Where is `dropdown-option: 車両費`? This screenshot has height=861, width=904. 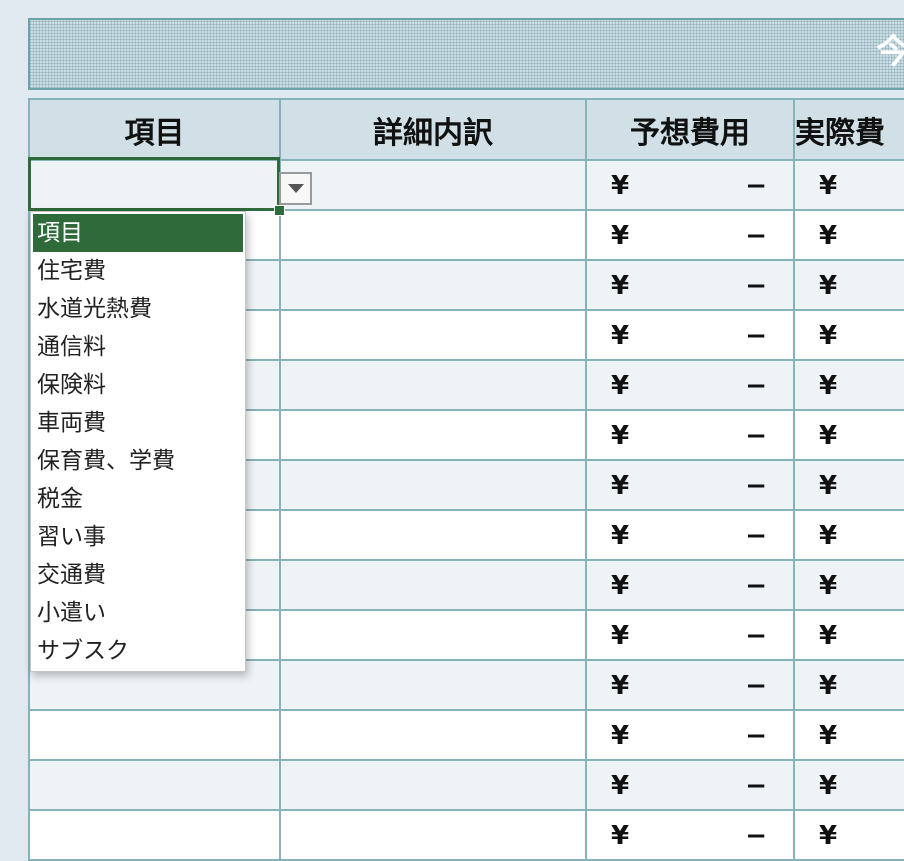 dropdown-option: 車両費 is located at coordinates (138, 423).